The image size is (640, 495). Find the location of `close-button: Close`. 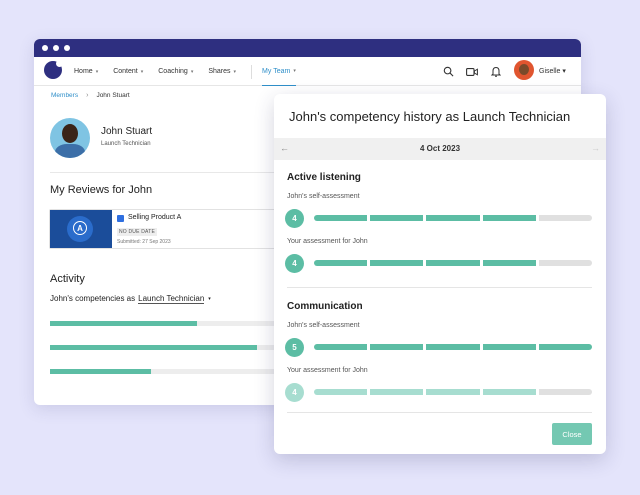

close-button: Close is located at coordinates (572, 434).